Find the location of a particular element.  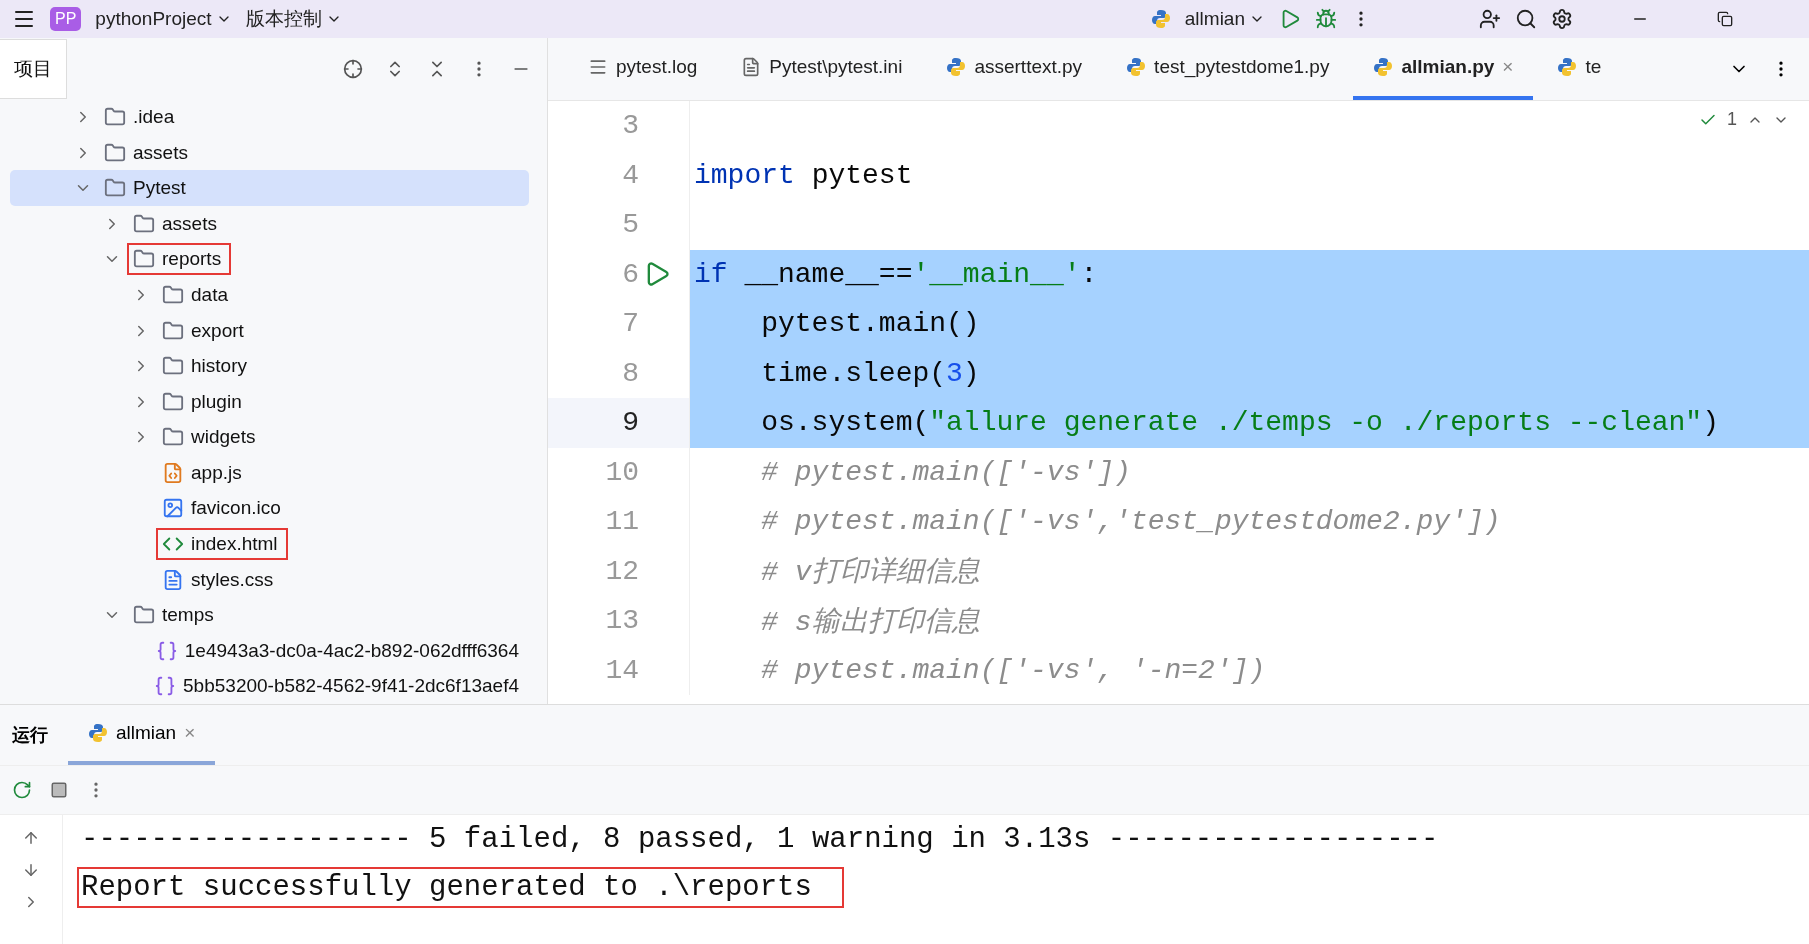

file-name: temps is located at coordinates (175, 615).